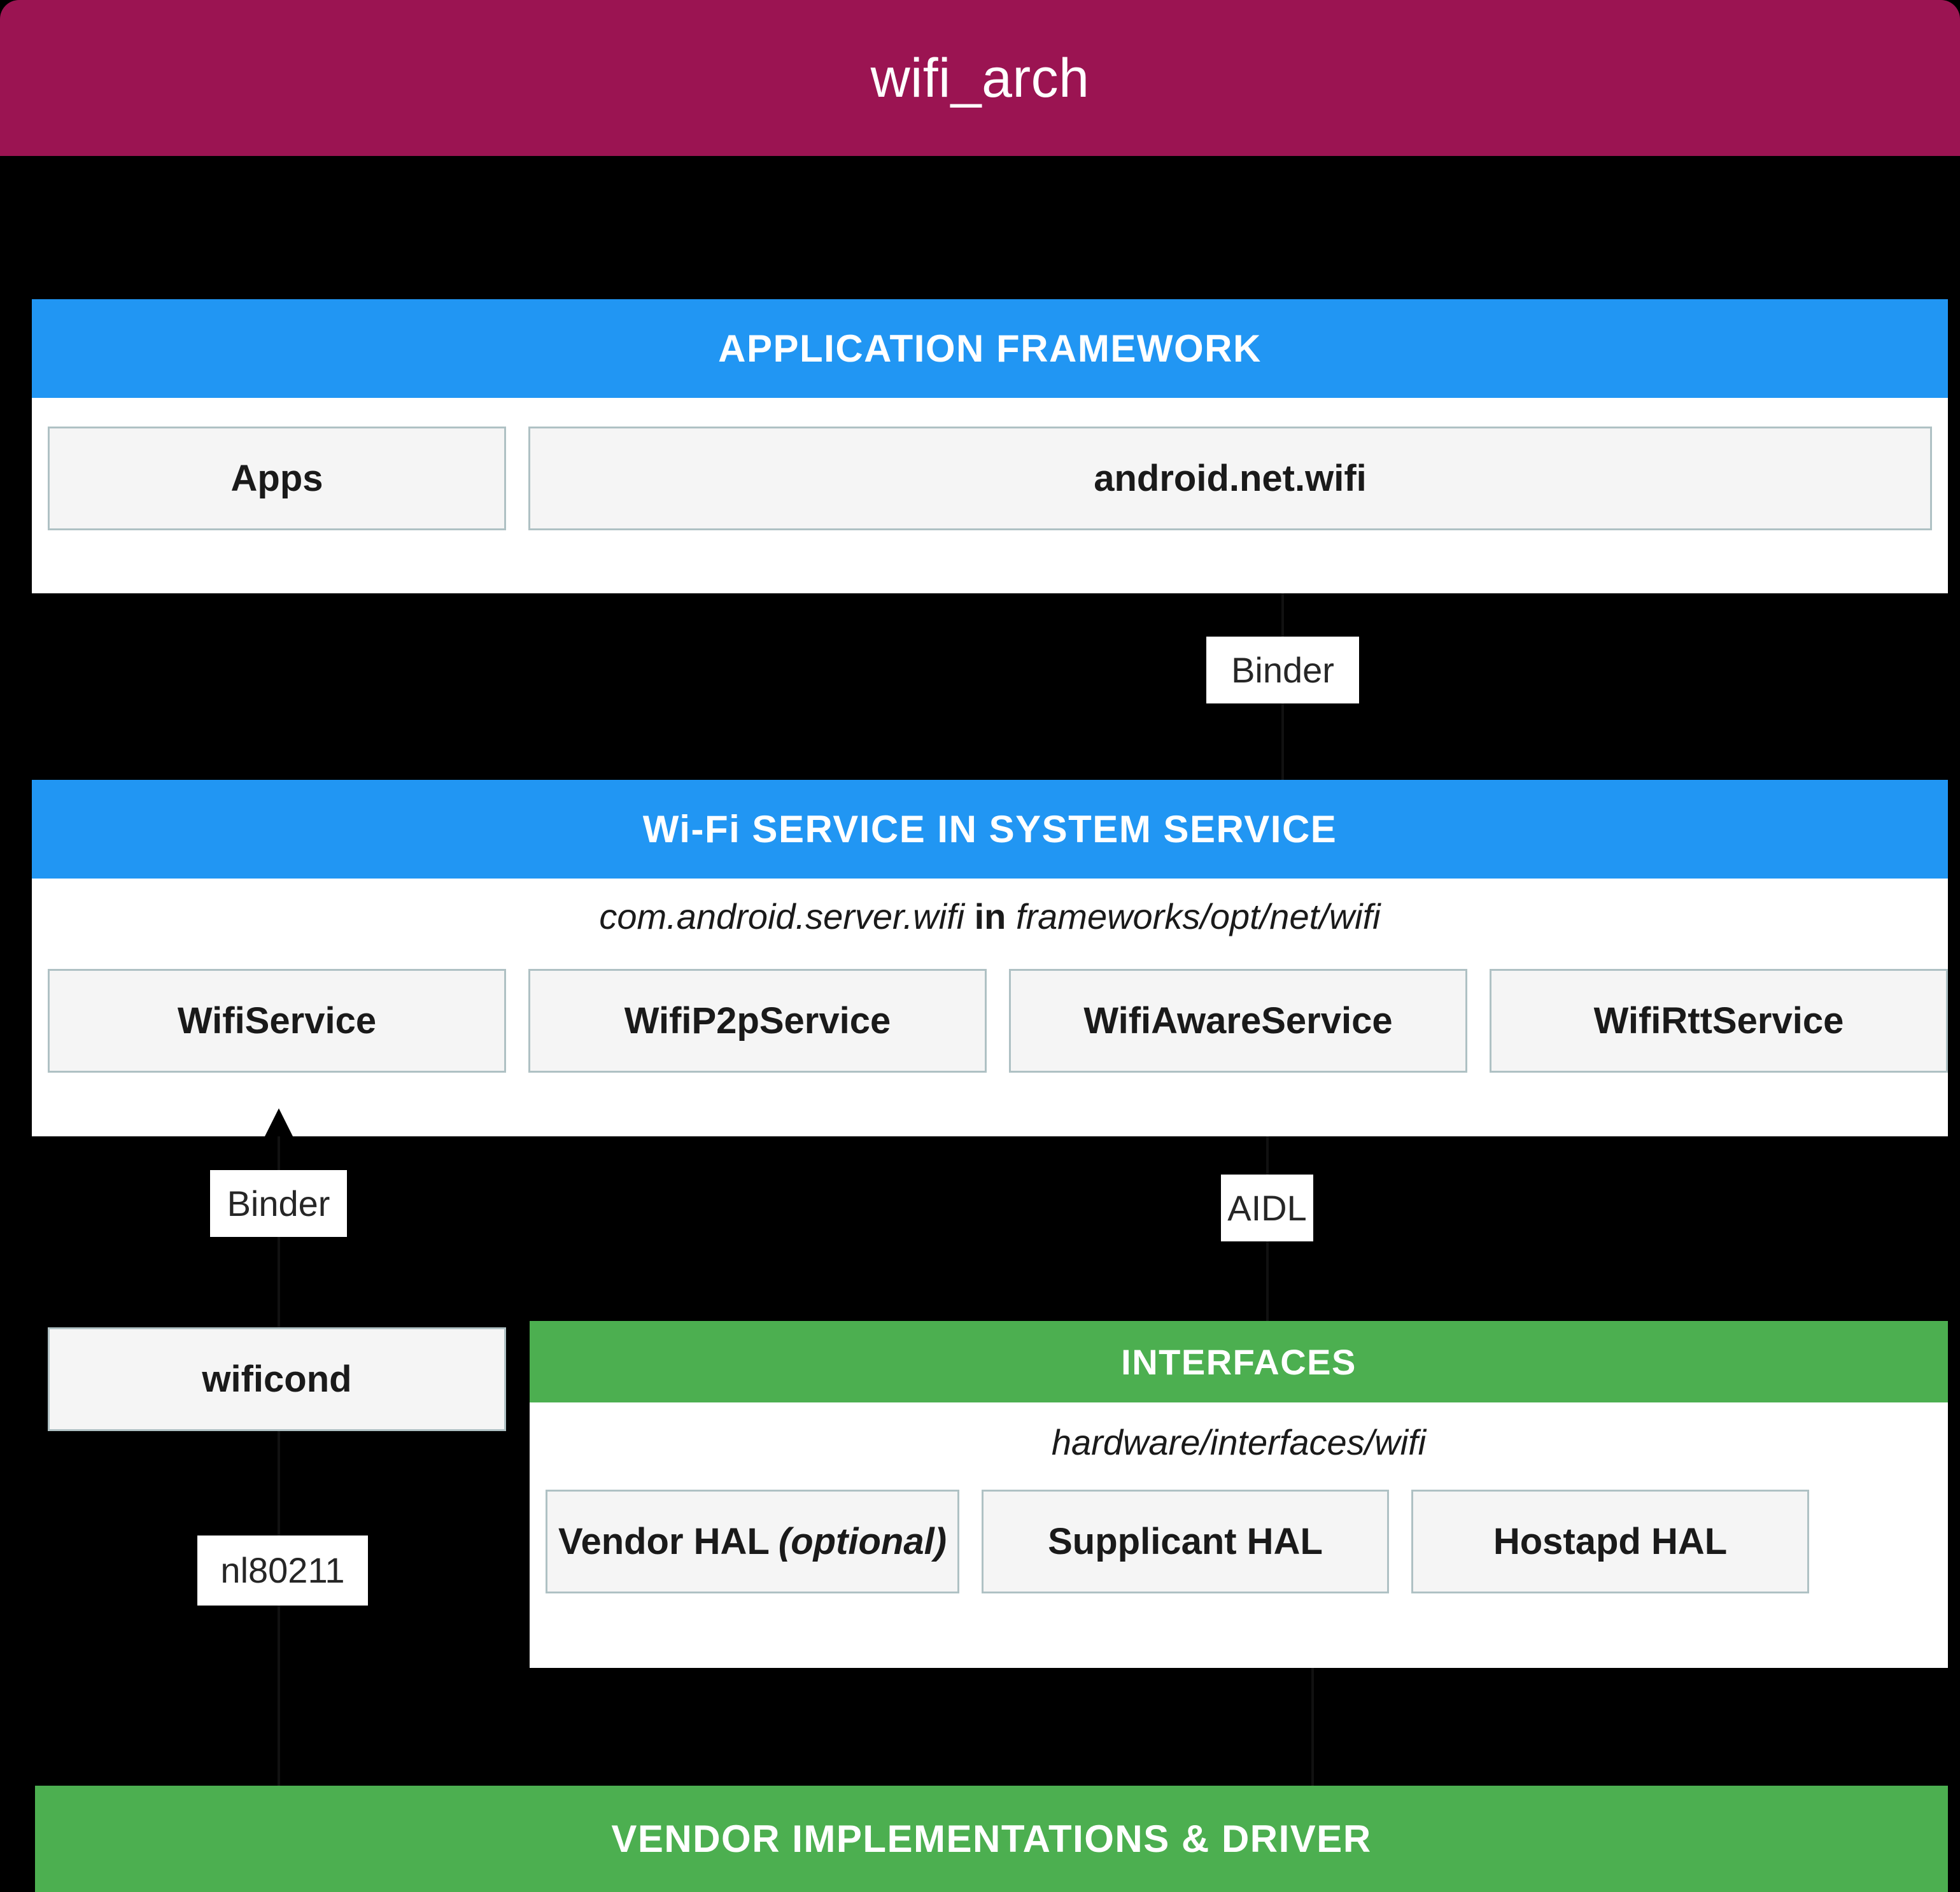 The image size is (1960, 1892). Describe the element at coordinates (1312, 1728) in the screenshot. I see `connector-interfaces-to-vendor` at that location.